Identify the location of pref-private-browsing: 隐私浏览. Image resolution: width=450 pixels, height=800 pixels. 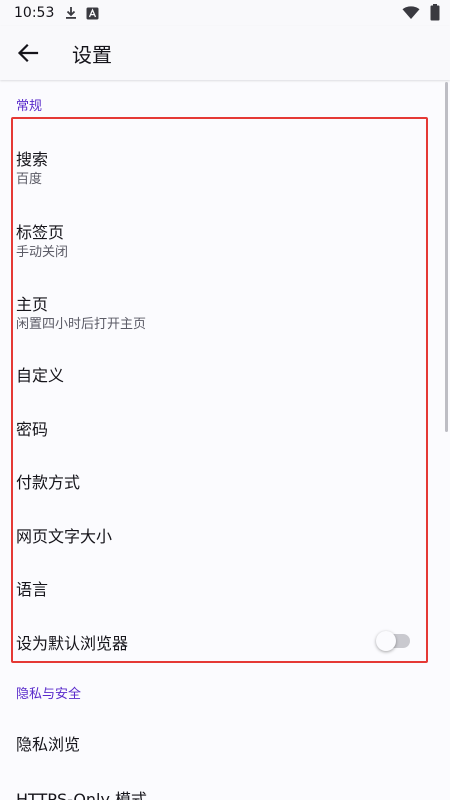
(220, 741).